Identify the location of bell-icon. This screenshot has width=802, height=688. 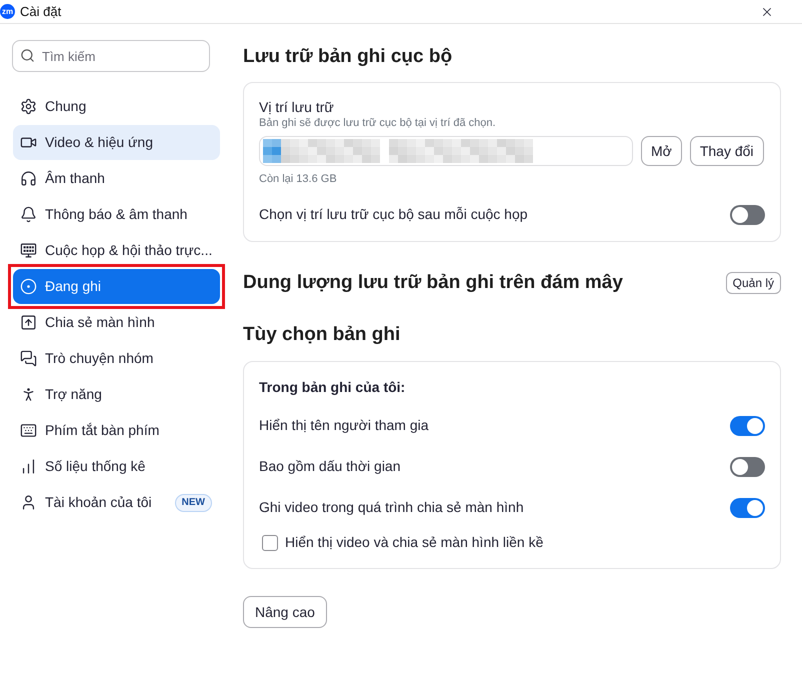
(28, 214).